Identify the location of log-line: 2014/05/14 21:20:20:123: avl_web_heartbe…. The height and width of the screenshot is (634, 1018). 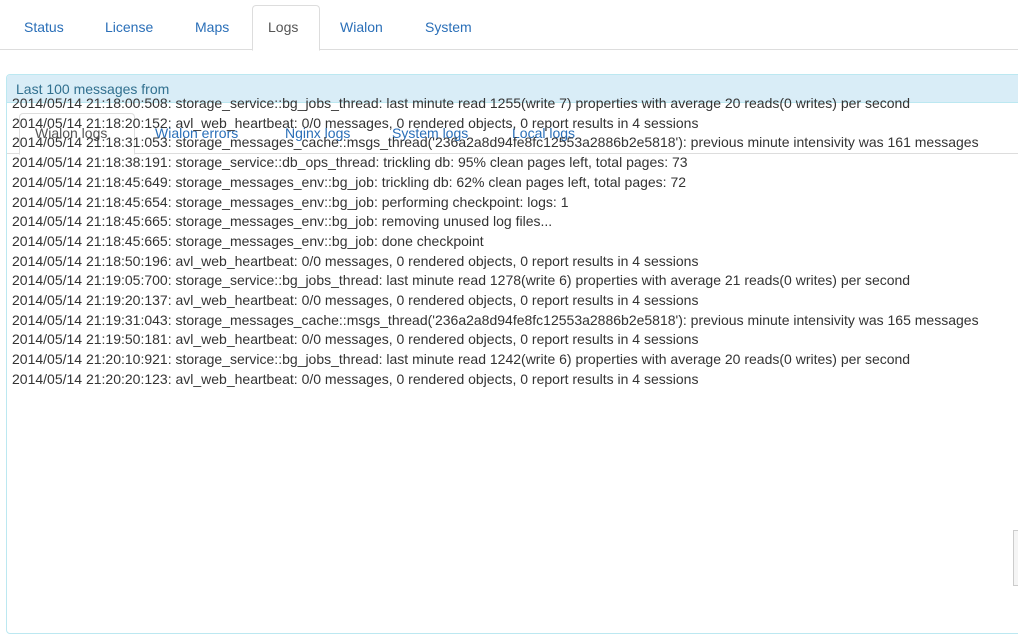
(355, 378).